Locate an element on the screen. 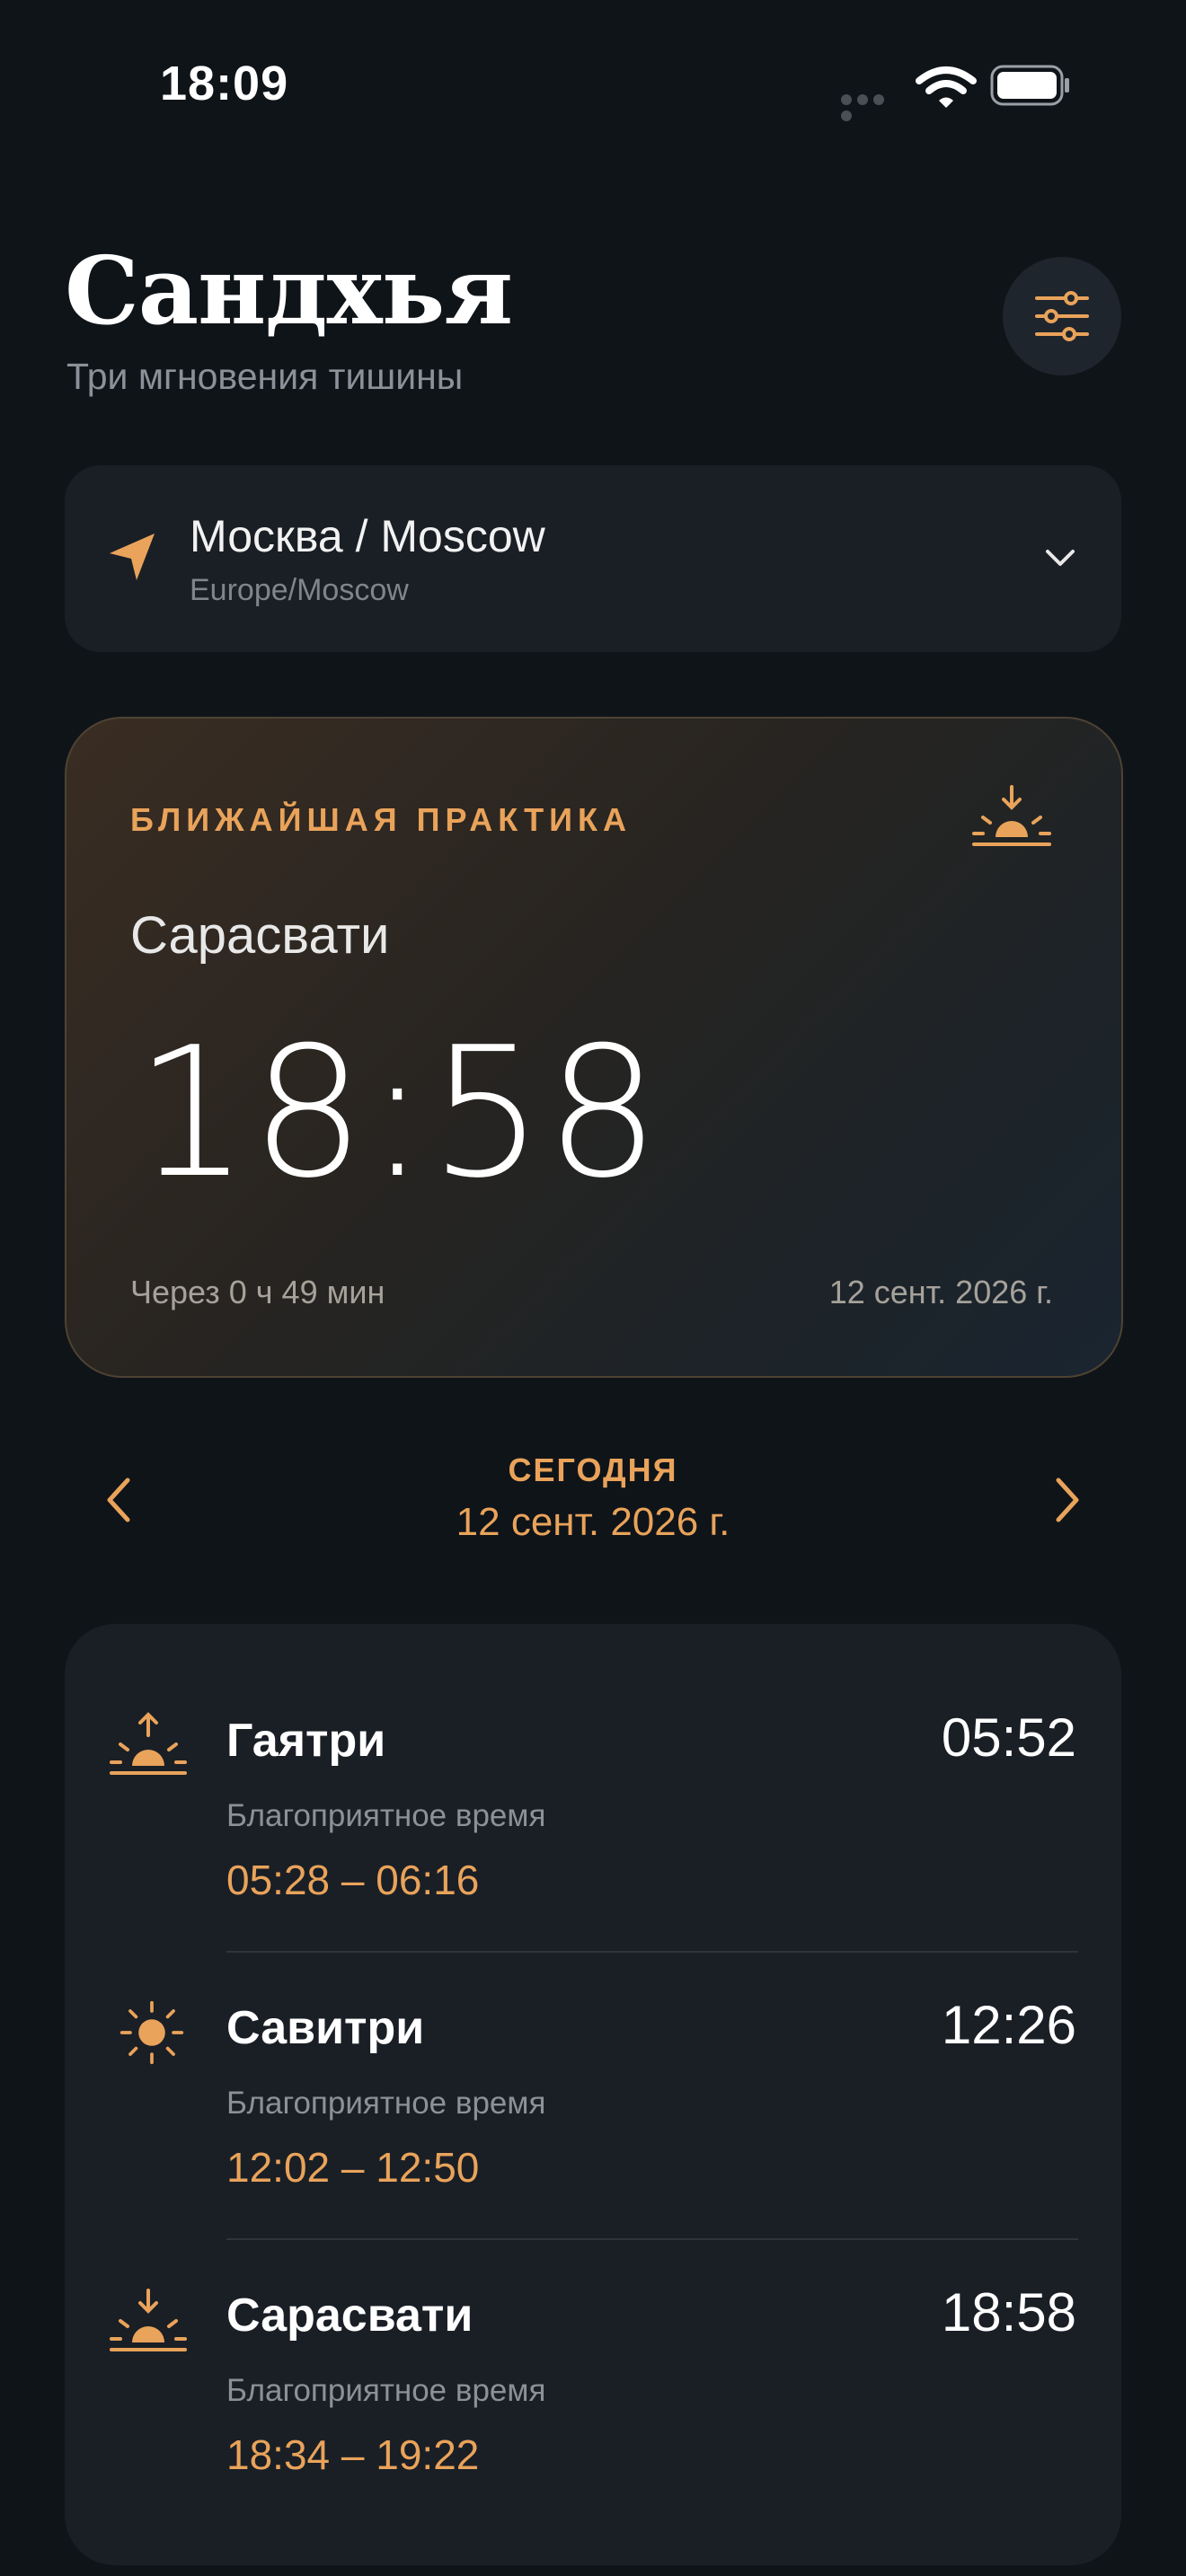 The width and height of the screenshot is (1186, 2576). practice-window: 05:28 – 06:16 is located at coordinates (353, 1880).